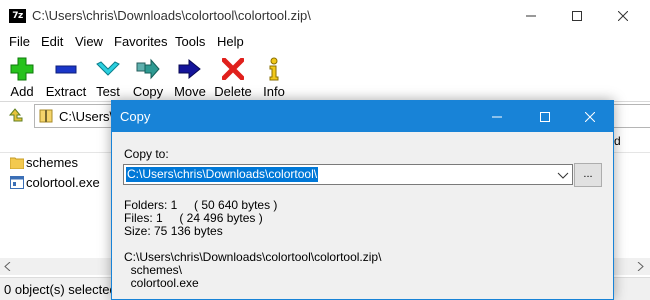  I want to click on copy-button: Copy, so click(148, 76).